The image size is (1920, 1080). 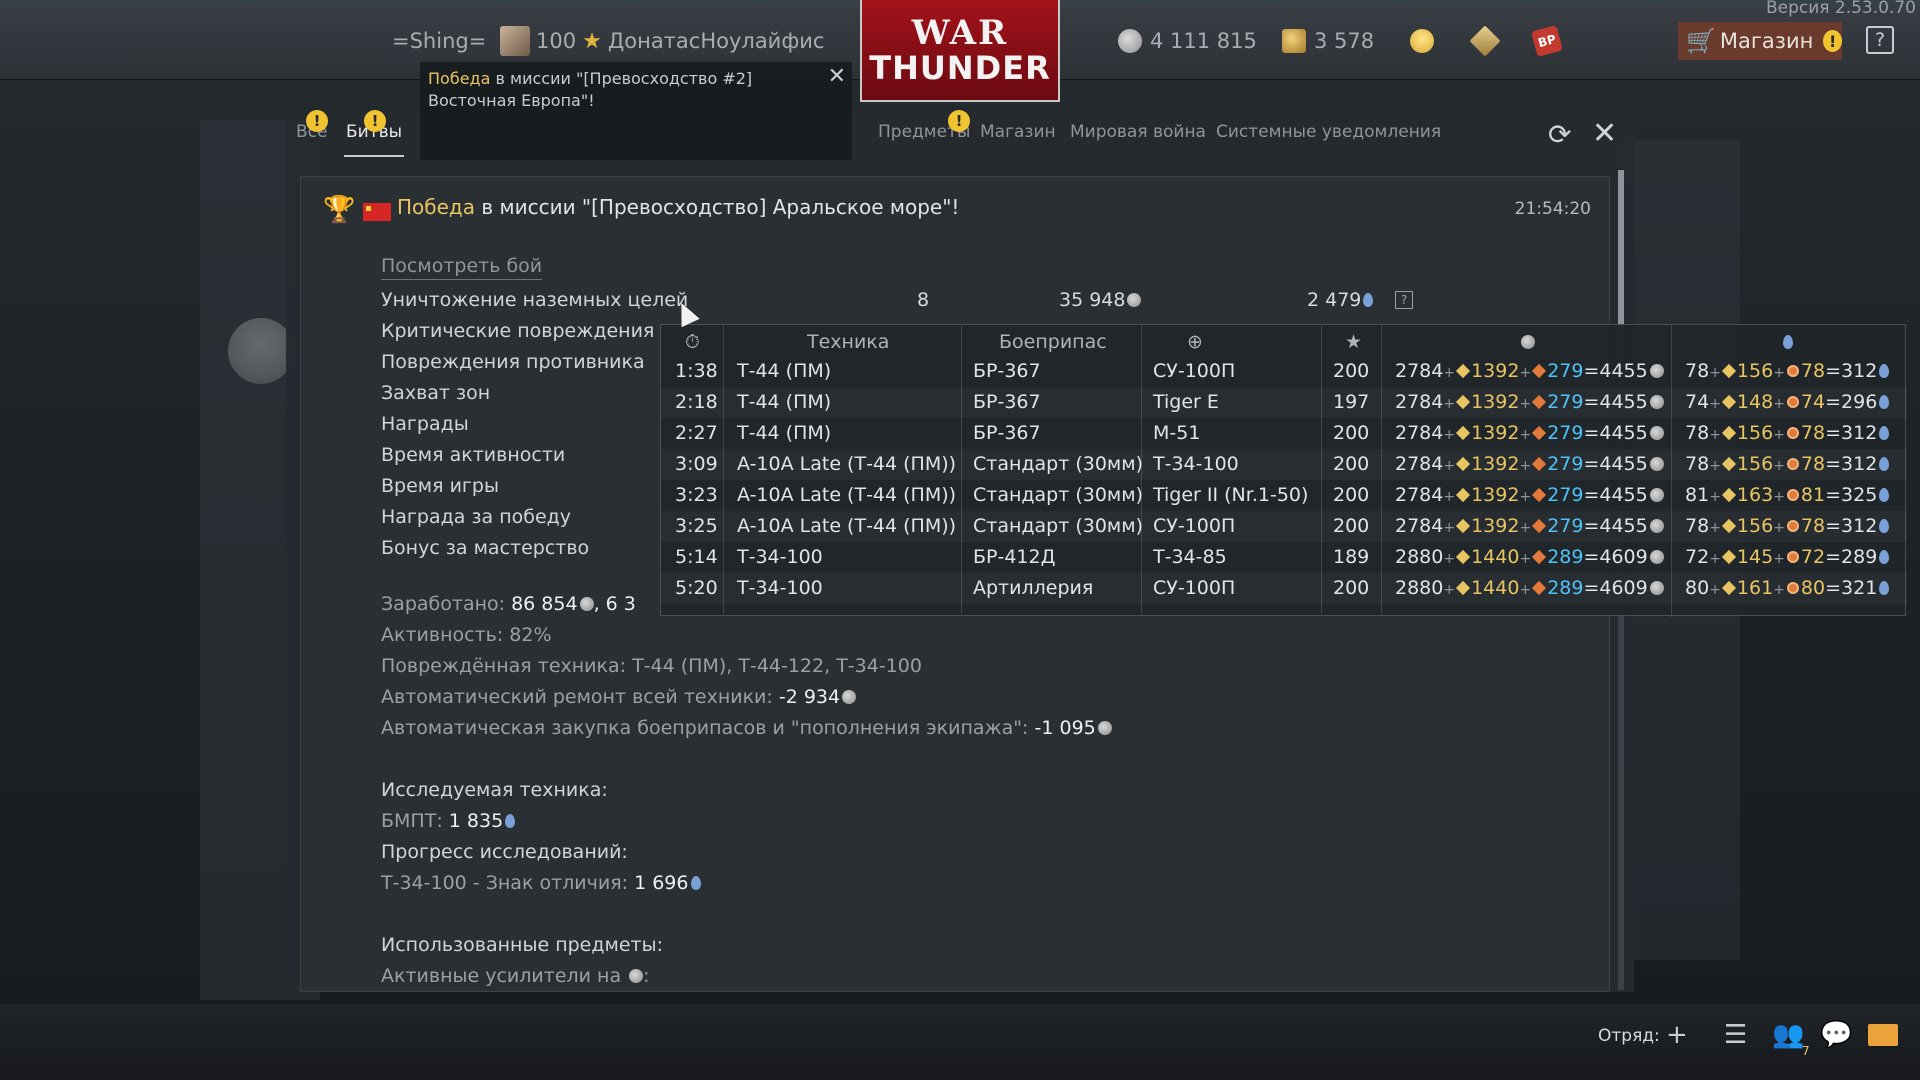 I want to click on rp-base: 81, so click(x=1697, y=495).